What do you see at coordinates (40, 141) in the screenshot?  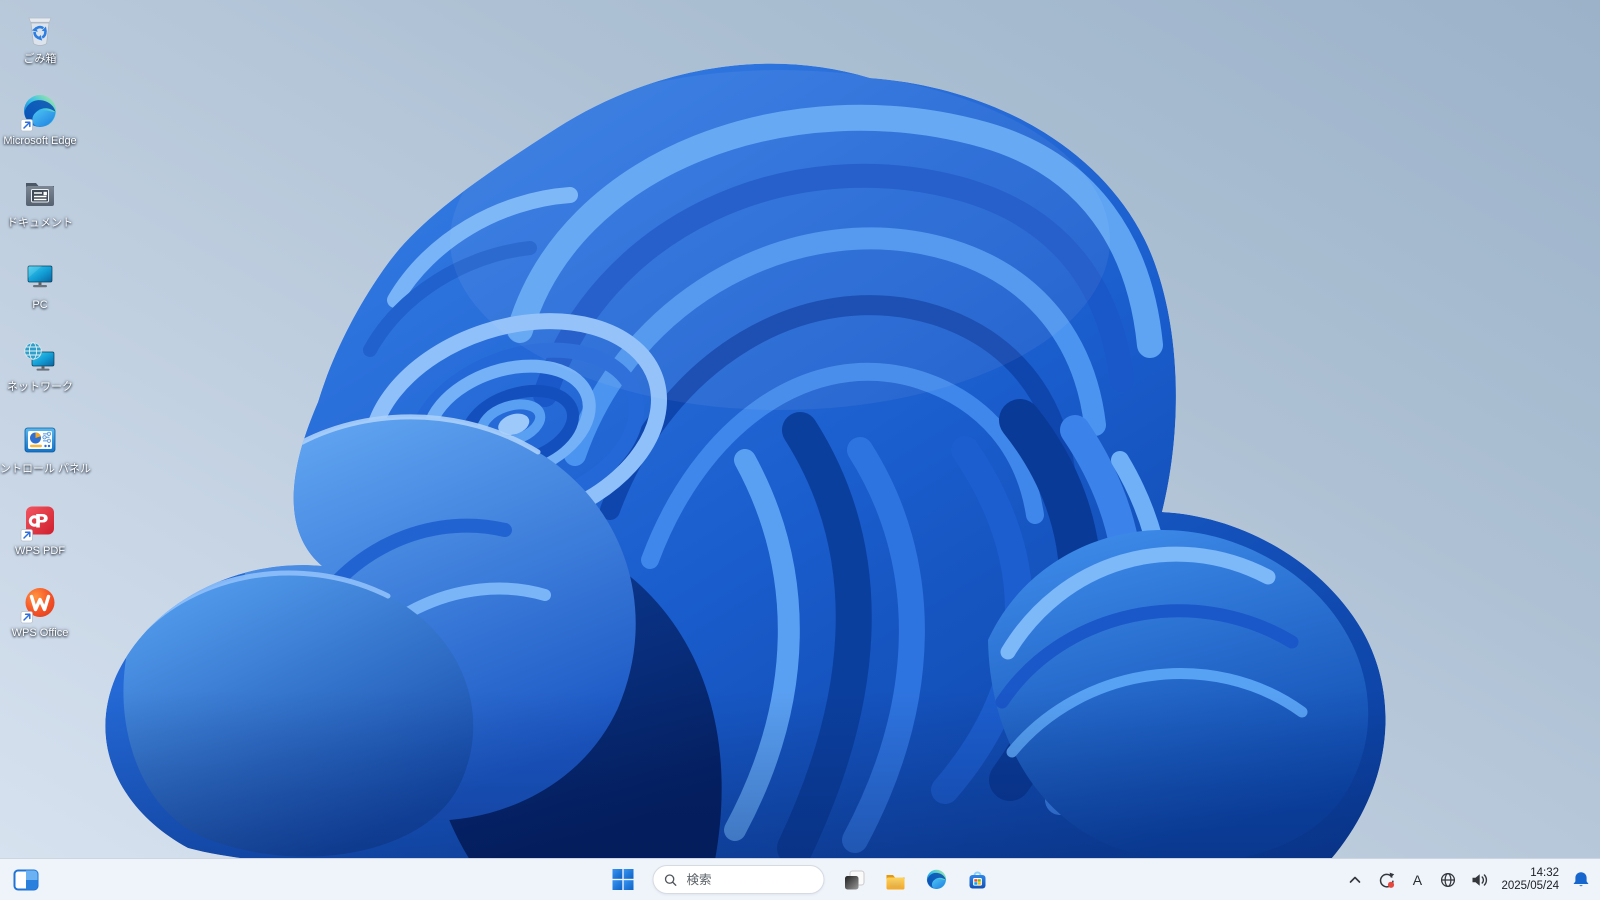 I see `desktop-icon-label: Microsoft Edge` at bounding box center [40, 141].